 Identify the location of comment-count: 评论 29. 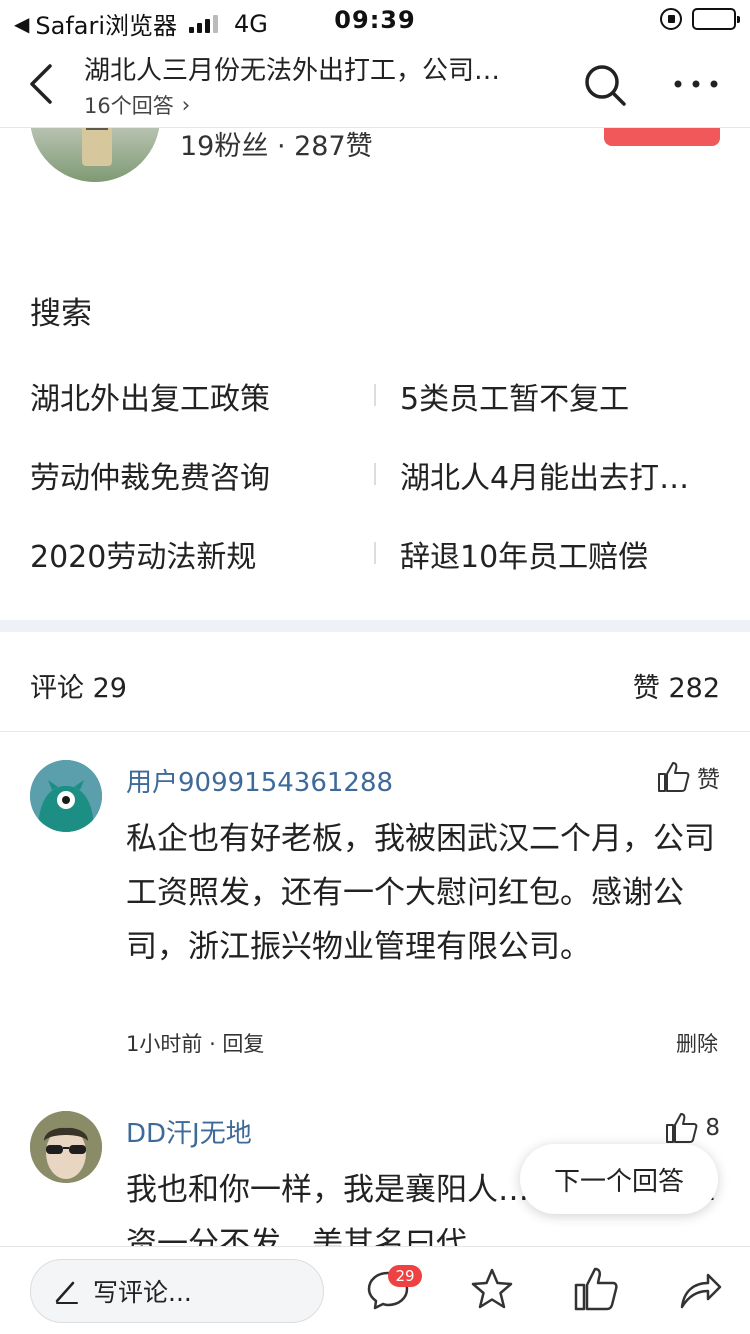
(78, 685).